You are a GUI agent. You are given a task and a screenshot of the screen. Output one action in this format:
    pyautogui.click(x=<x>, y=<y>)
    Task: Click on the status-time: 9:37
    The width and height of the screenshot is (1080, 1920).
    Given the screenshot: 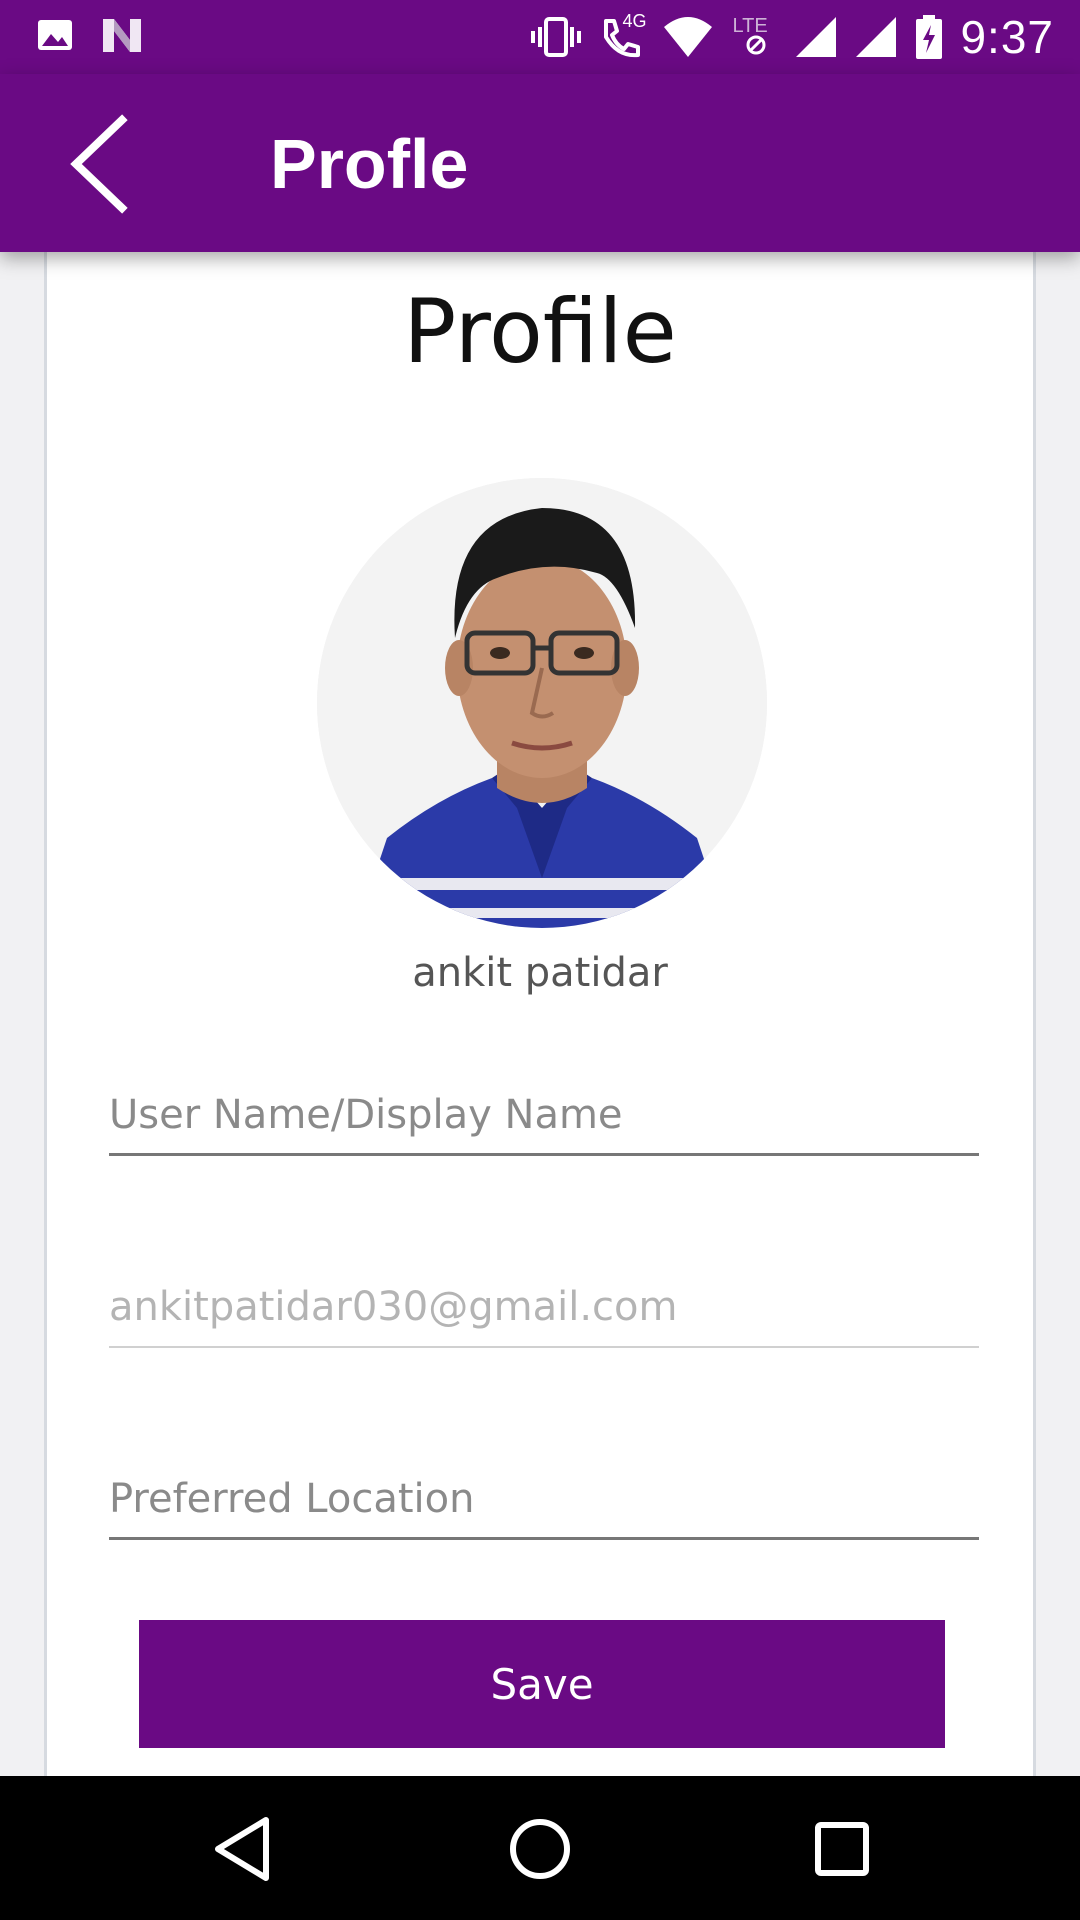 What is the action you would take?
    pyautogui.click(x=1007, y=37)
    